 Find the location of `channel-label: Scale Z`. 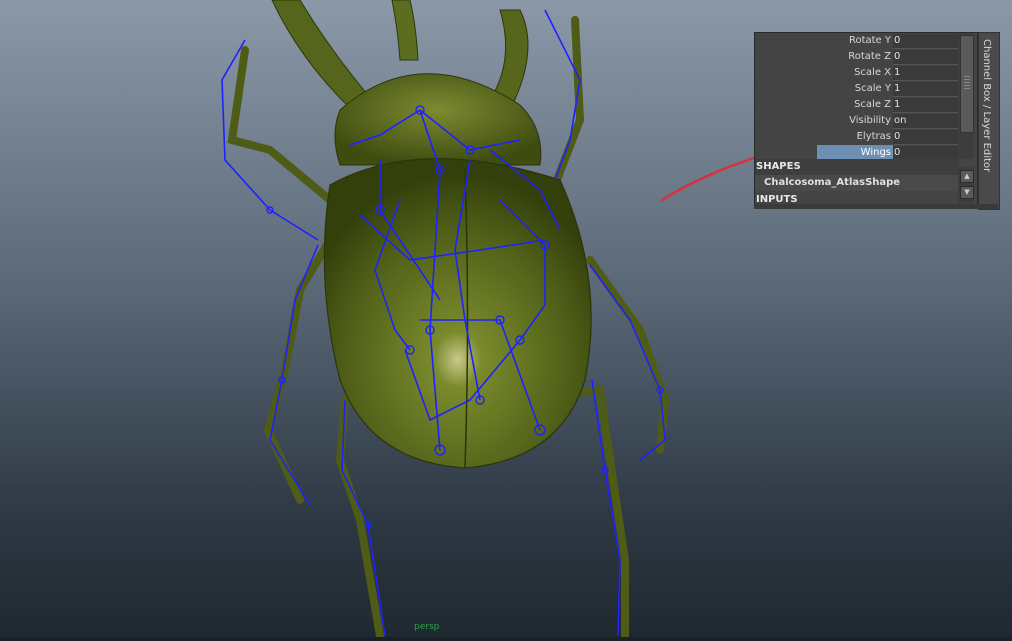

channel-label: Scale Z is located at coordinates (872, 104).